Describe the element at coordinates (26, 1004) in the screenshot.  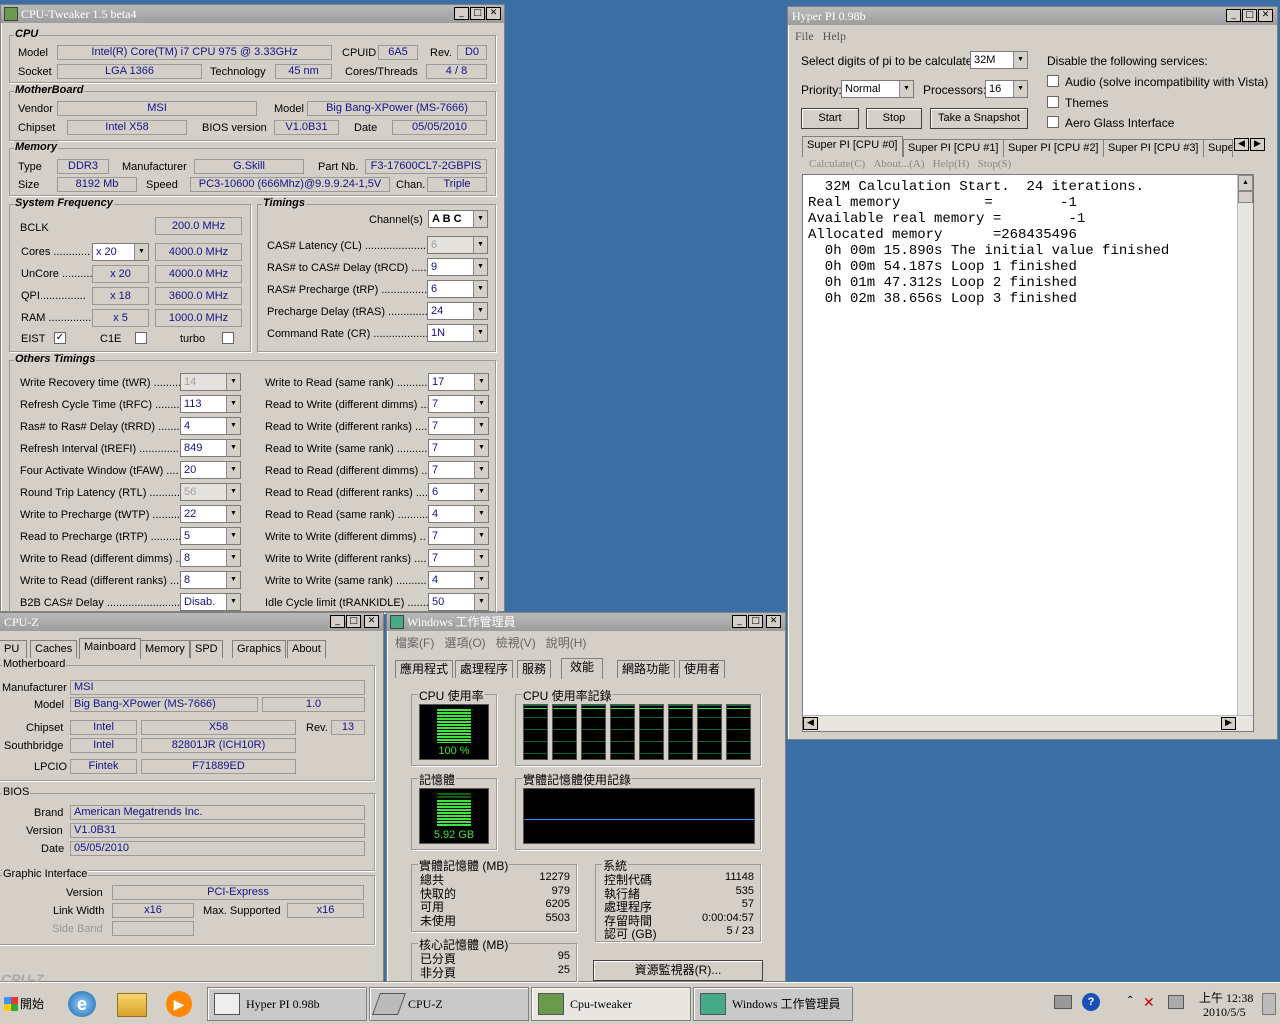
I see `start-button: 開始` at that location.